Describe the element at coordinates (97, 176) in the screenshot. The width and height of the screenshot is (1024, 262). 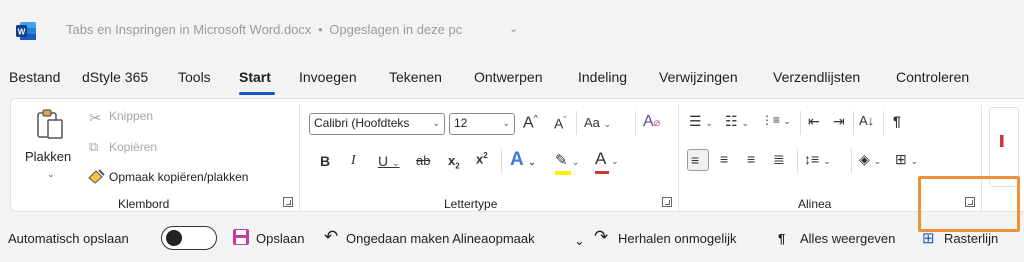
I see `format-painter-icon` at that location.